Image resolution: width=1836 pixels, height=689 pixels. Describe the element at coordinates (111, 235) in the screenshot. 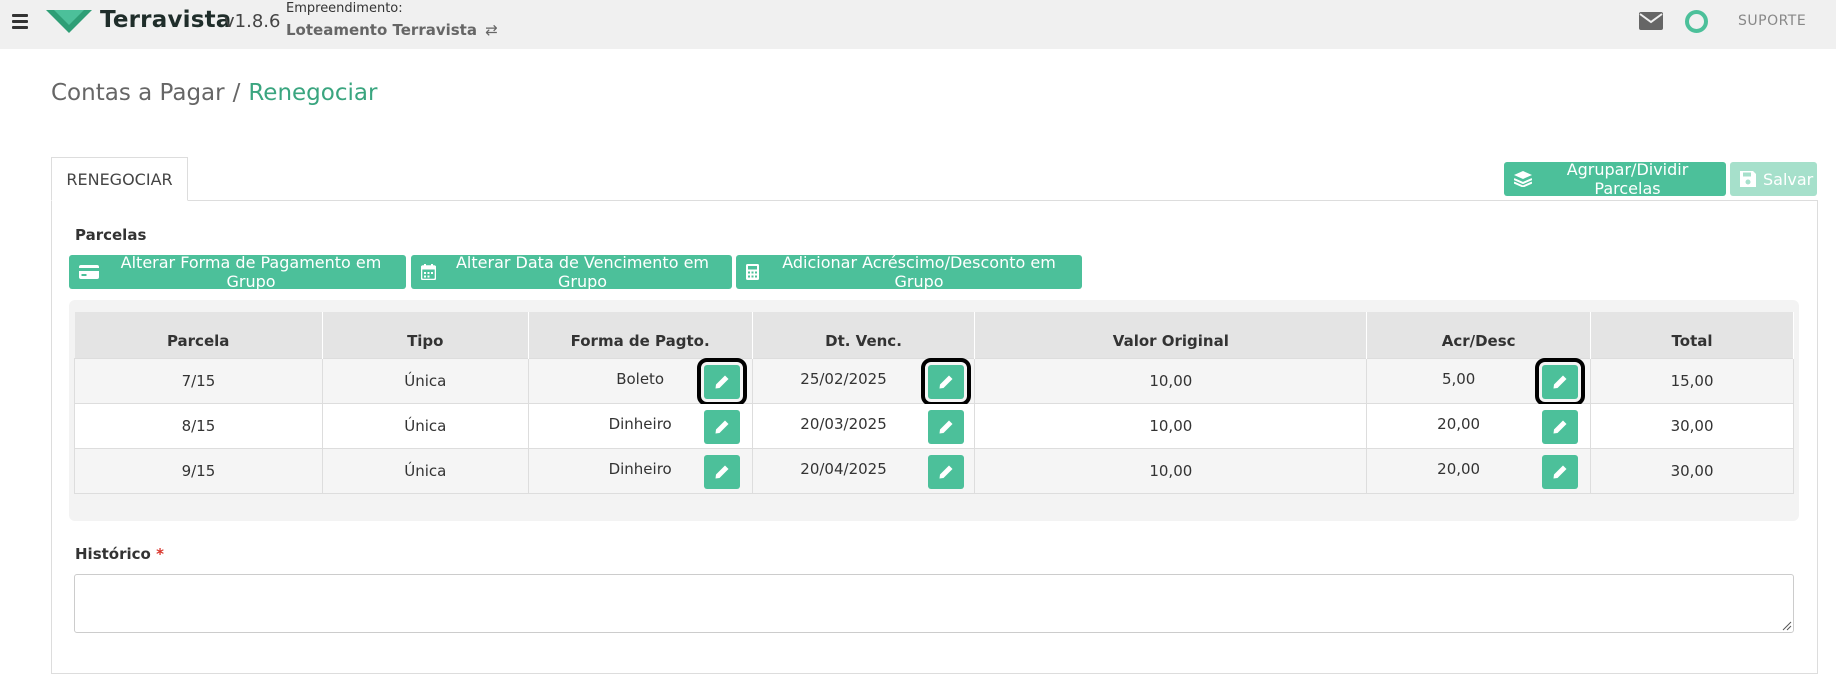

I see `parcelas-title: Parcelas` at that location.